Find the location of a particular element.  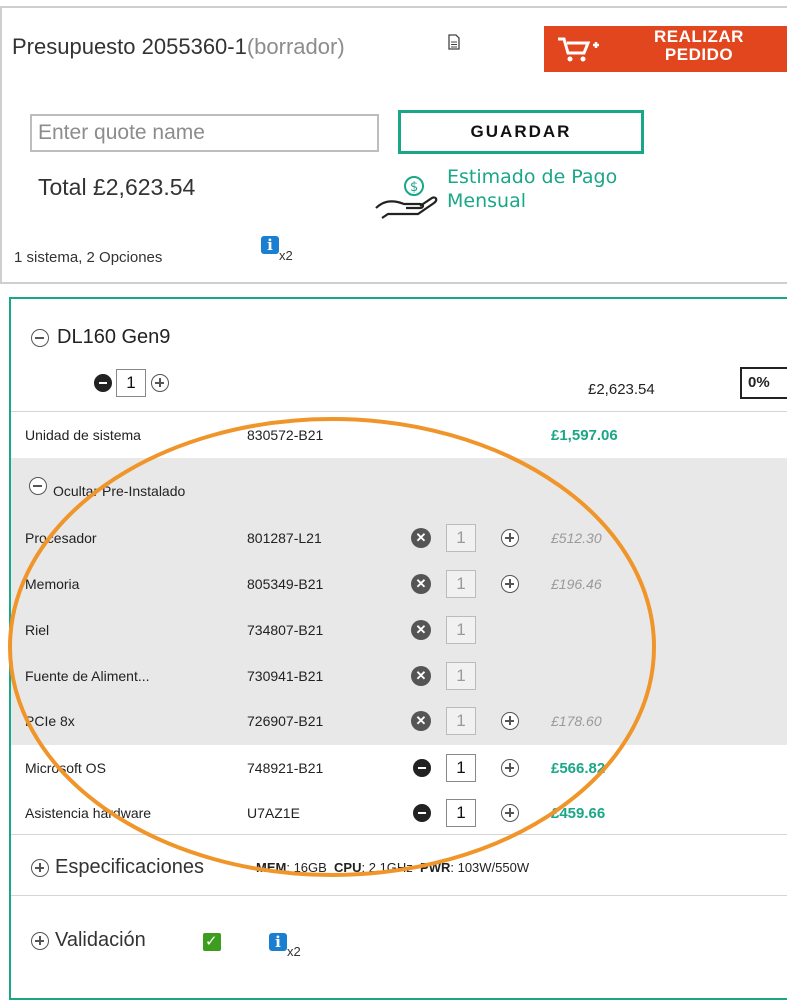

monthly-payment-link: Estimado de Pago Mensual is located at coordinates (547, 189).